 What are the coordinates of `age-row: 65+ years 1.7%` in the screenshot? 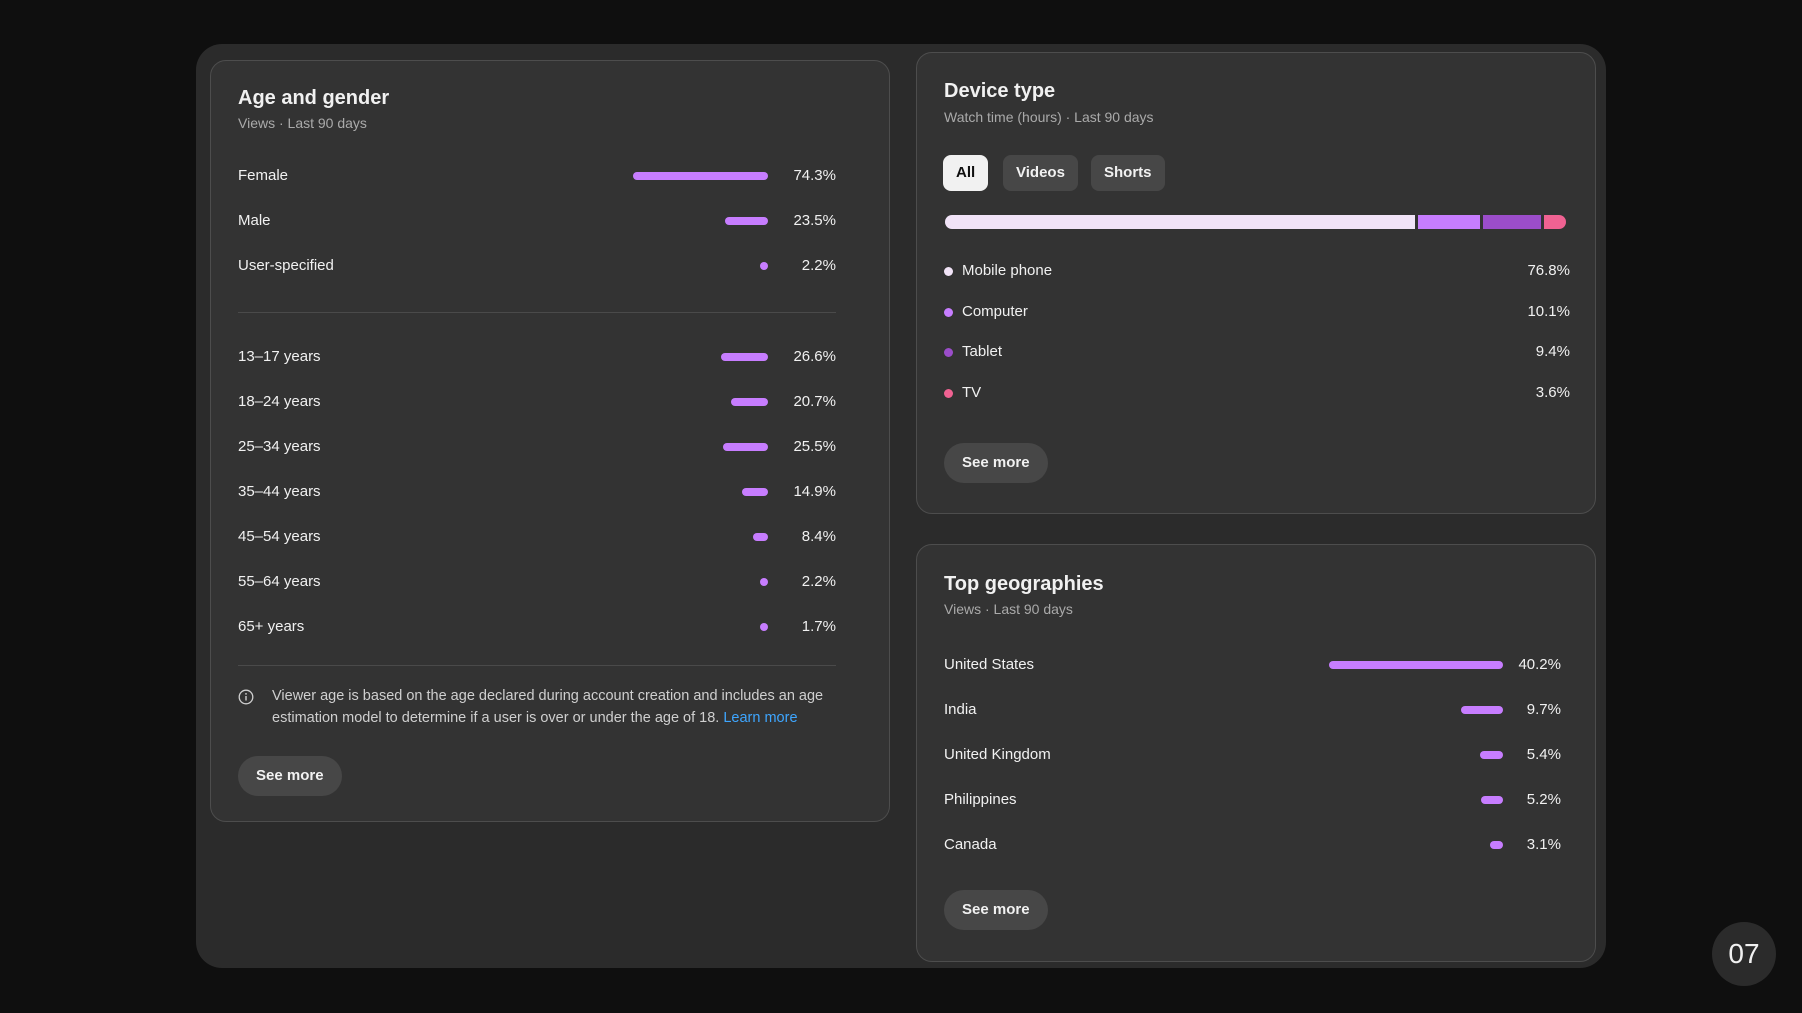 It's located at (537, 627).